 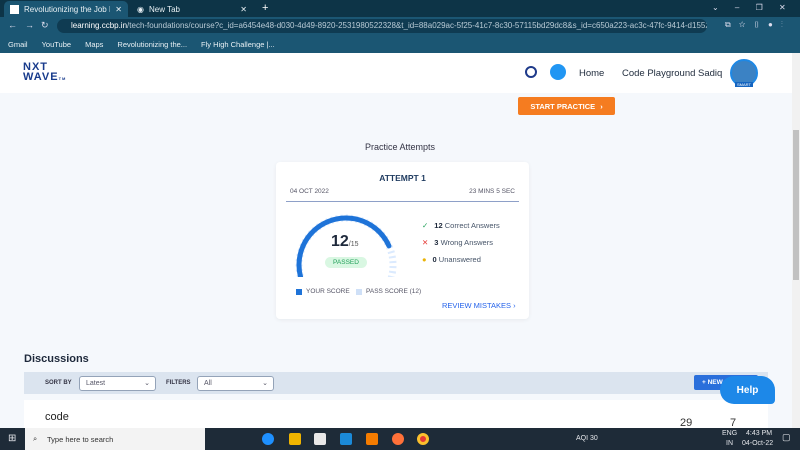 I want to click on review-mistakes-link: REVIEW MISTAKES ›, so click(x=479, y=305).